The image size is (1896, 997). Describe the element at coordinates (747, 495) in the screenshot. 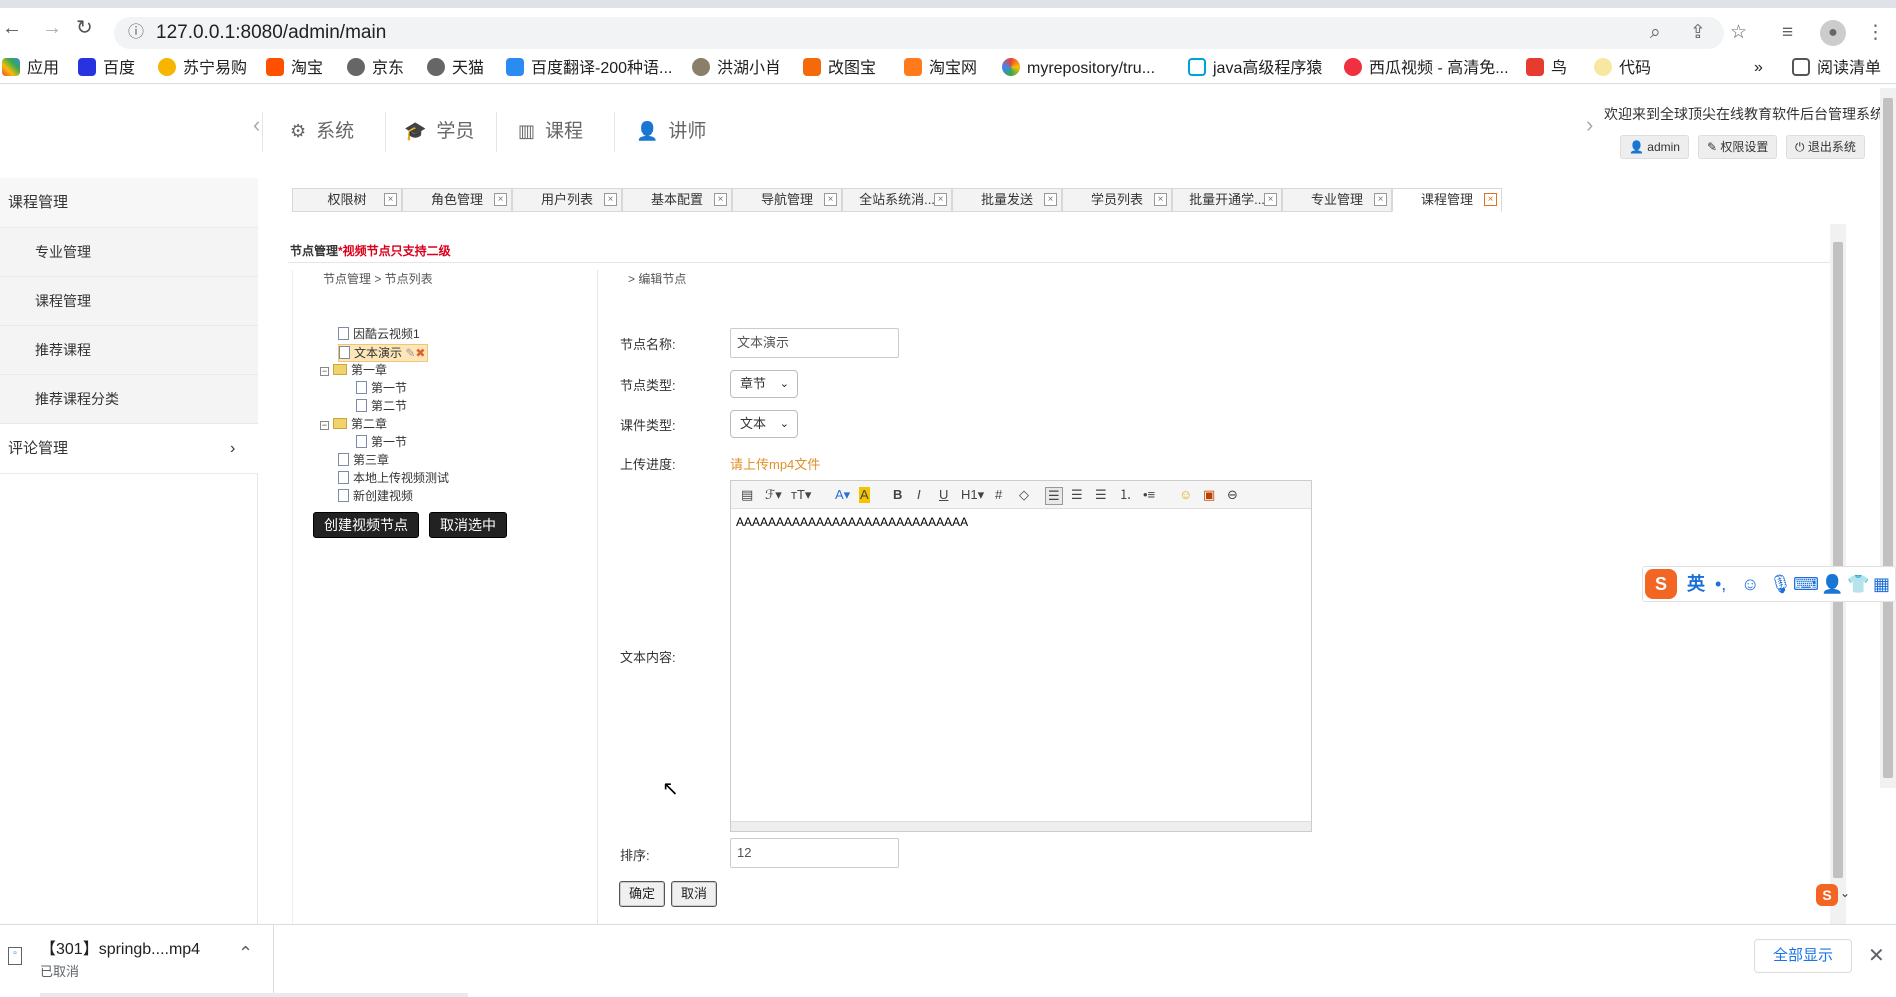

I see `source-icon: ▤` at that location.